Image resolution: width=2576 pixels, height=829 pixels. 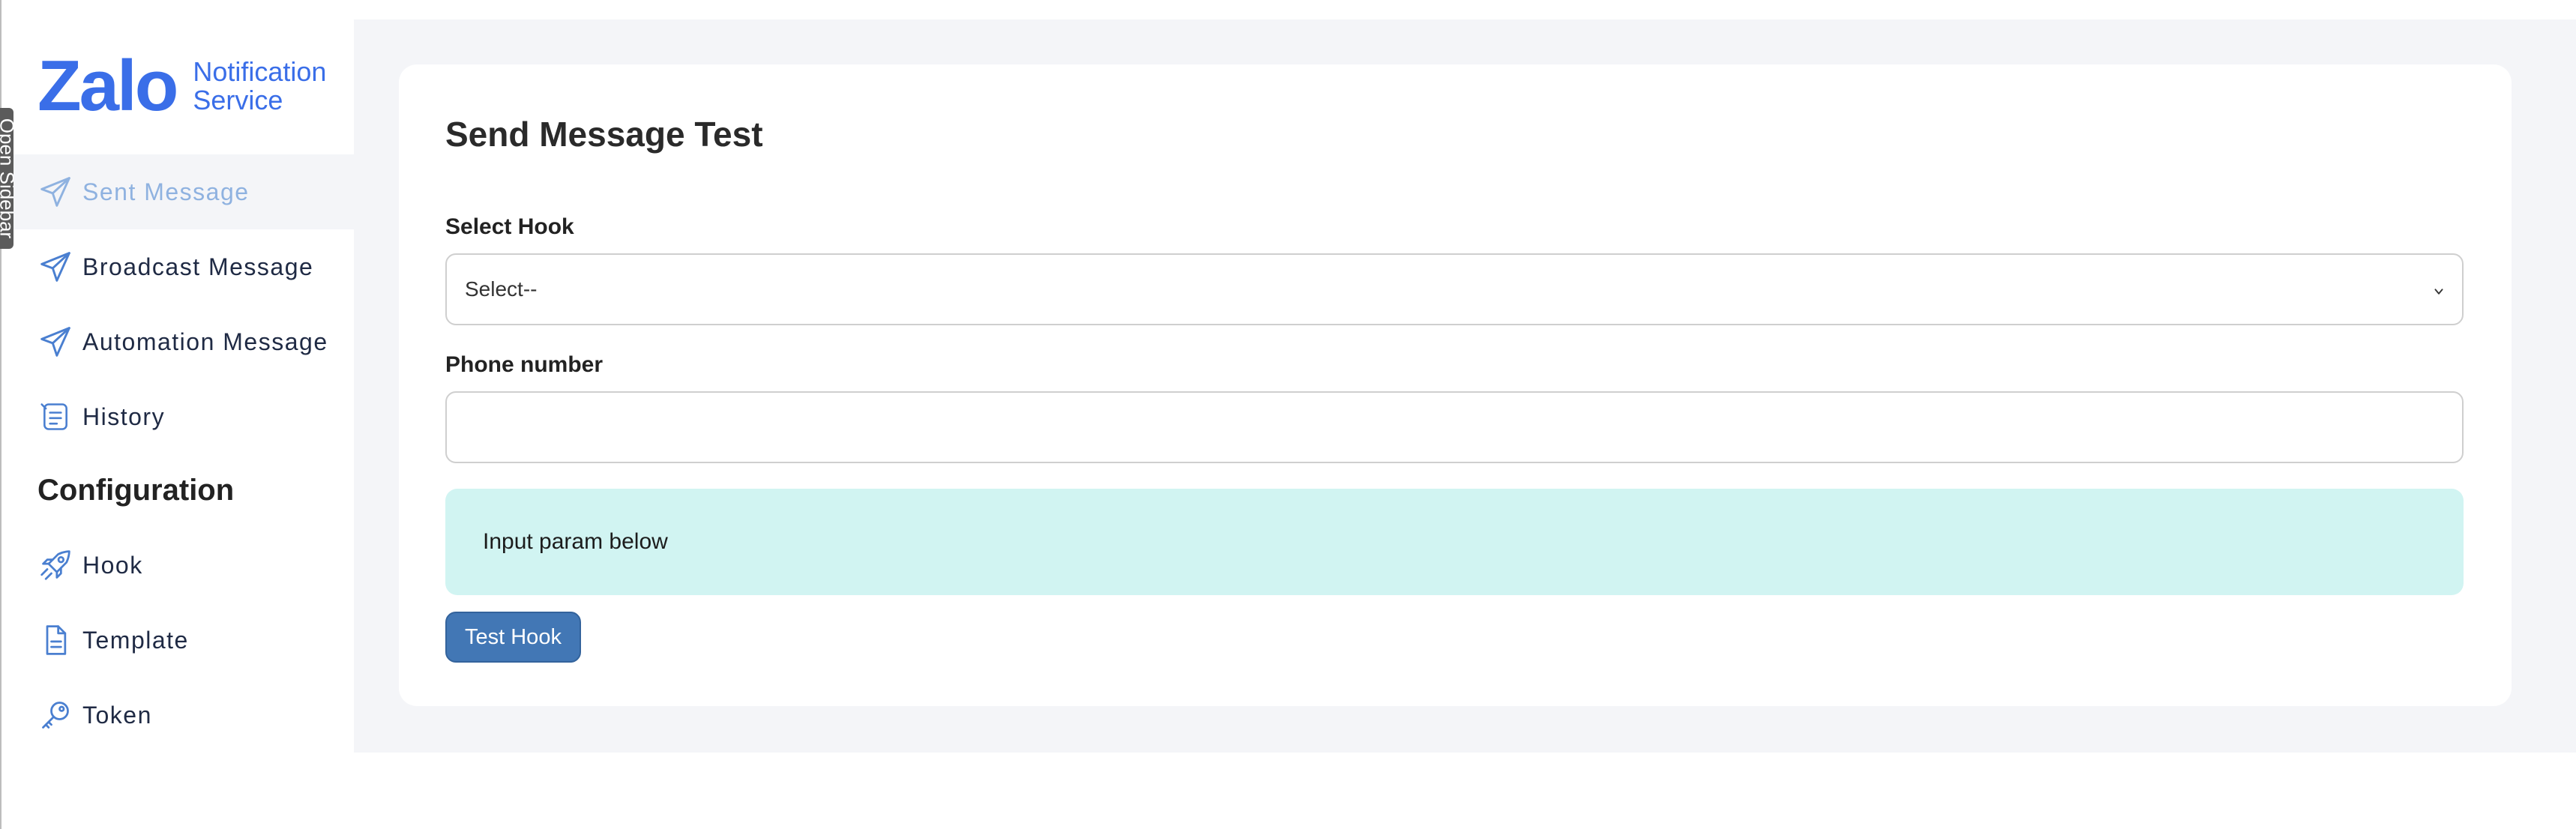 I want to click on logo-subtitle-line1: Notification, so click(x=260, y=71).